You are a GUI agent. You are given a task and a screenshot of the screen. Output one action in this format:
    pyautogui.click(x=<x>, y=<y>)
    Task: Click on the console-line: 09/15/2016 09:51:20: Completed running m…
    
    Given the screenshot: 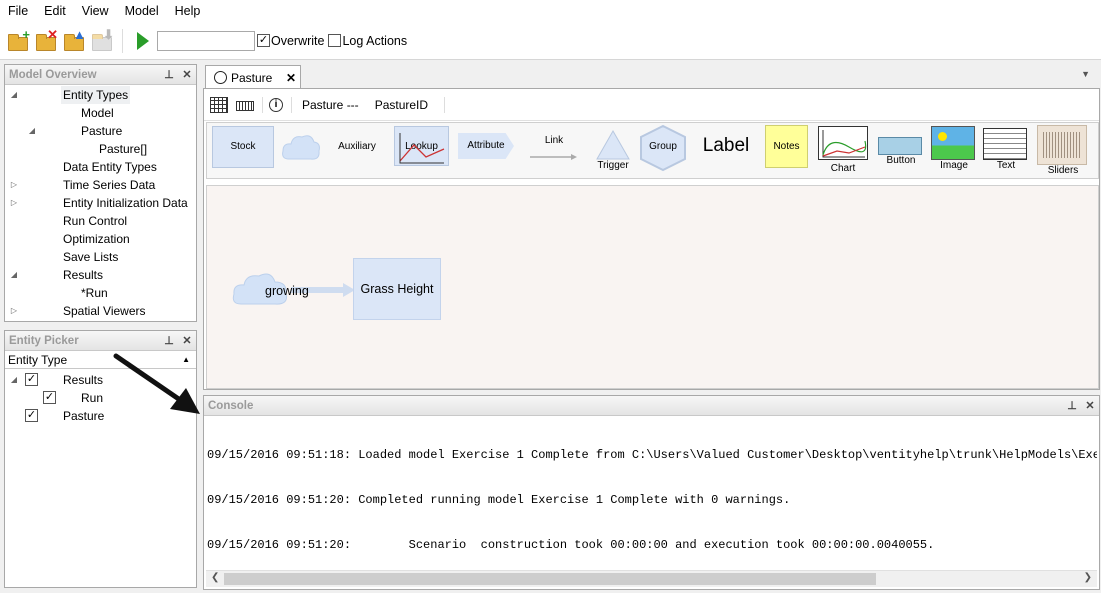 What is the action you would take?
    pyautogui.click(x=499, y=500)
    